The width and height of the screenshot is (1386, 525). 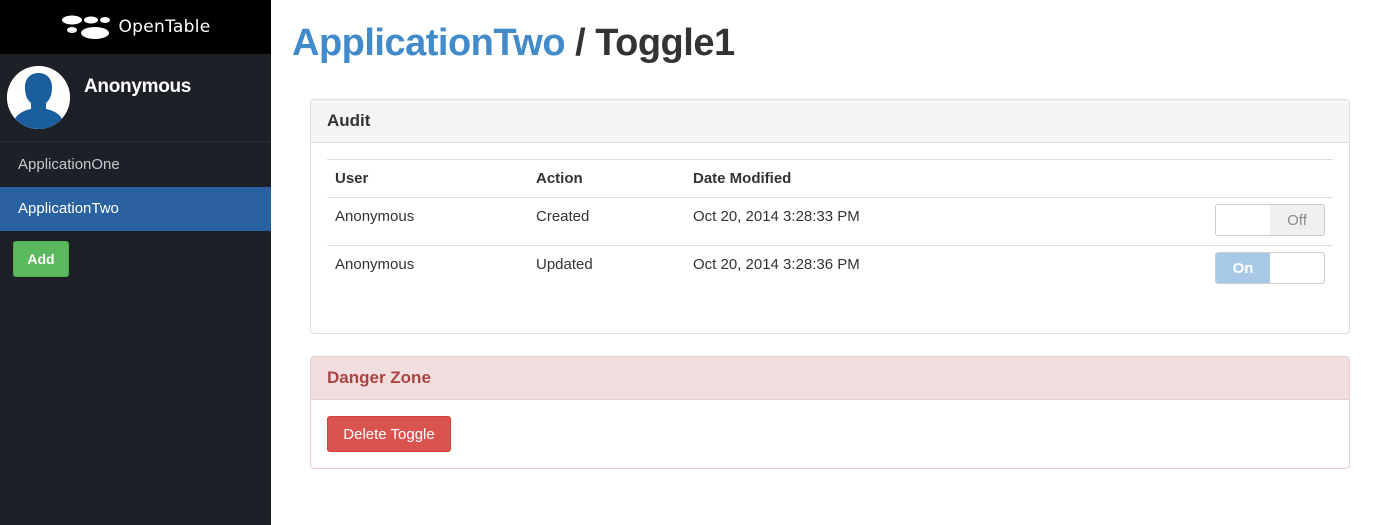 I want to click on opentable-logo: OpenTable, so click(x=135, y=27).